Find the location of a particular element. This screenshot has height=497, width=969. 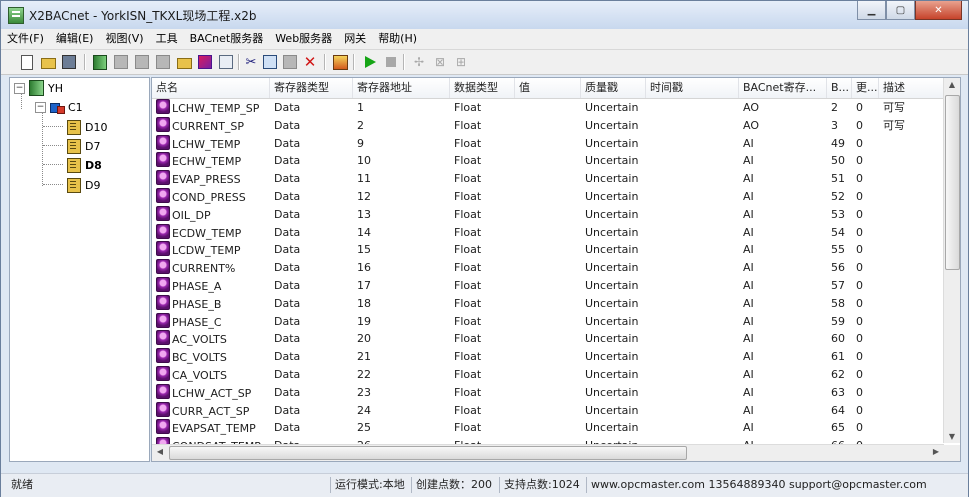

header-col-value: 值 is located at coordinates (548, 88).